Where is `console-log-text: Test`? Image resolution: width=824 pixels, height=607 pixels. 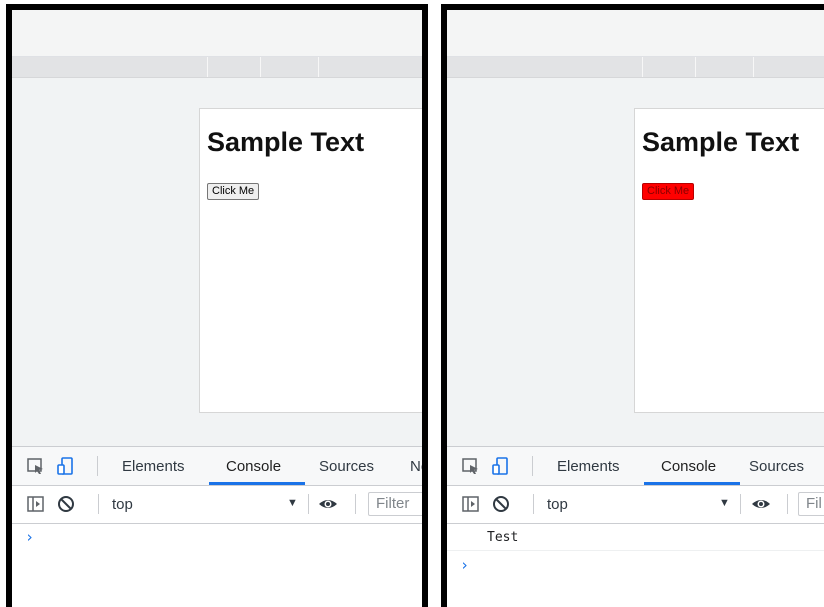
console-log-text: Test is located at coordinates (503, 537).